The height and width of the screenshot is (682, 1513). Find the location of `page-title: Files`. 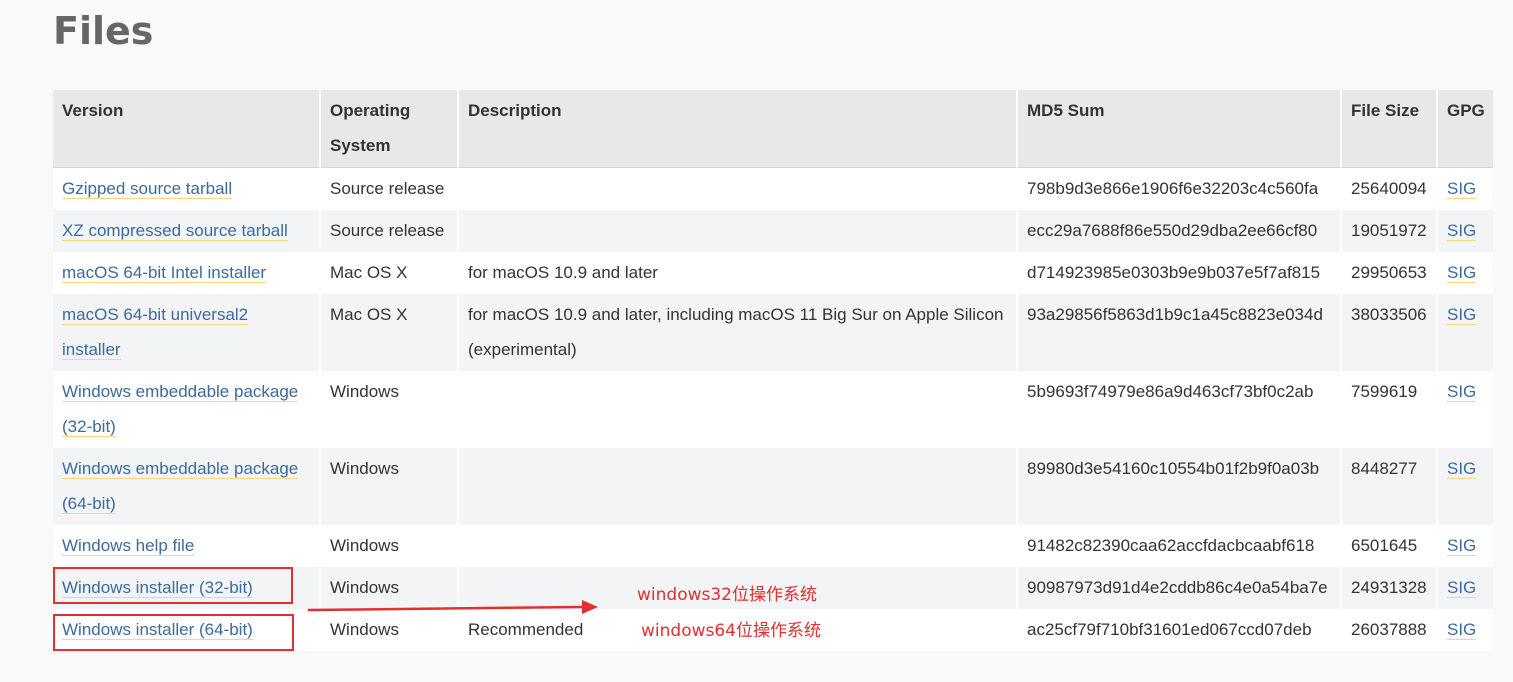

page-title: Files is located at coordinates (103, 31).